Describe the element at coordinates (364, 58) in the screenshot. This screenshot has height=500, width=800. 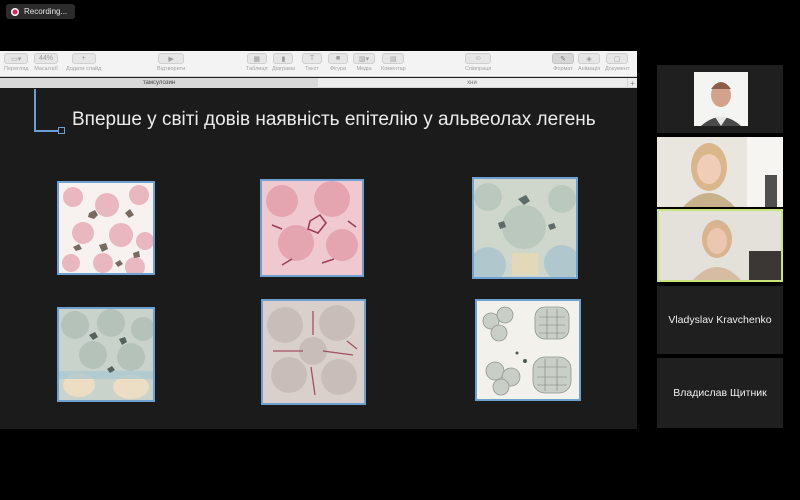
I see `media-icon: ▨▾` at that location.